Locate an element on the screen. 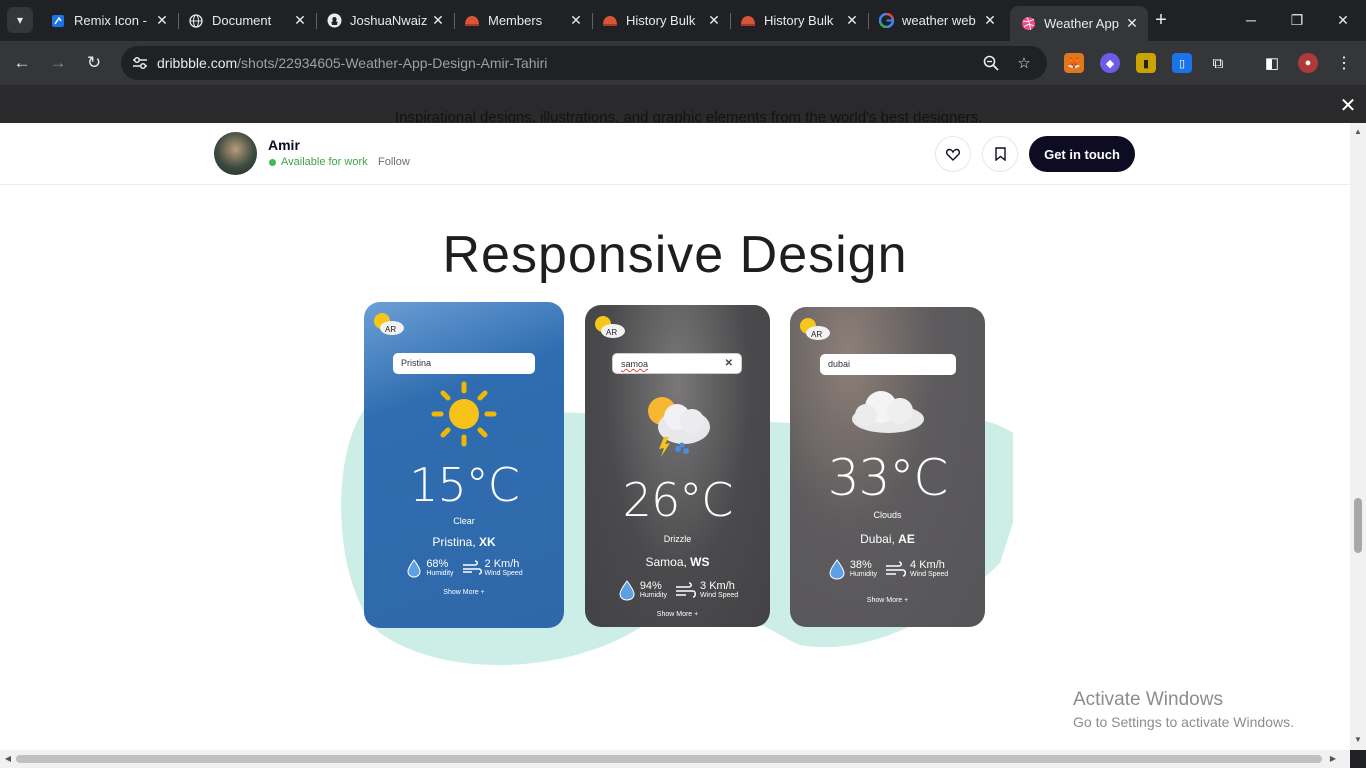  condition: Clouds is located at coordinates (887, 515).